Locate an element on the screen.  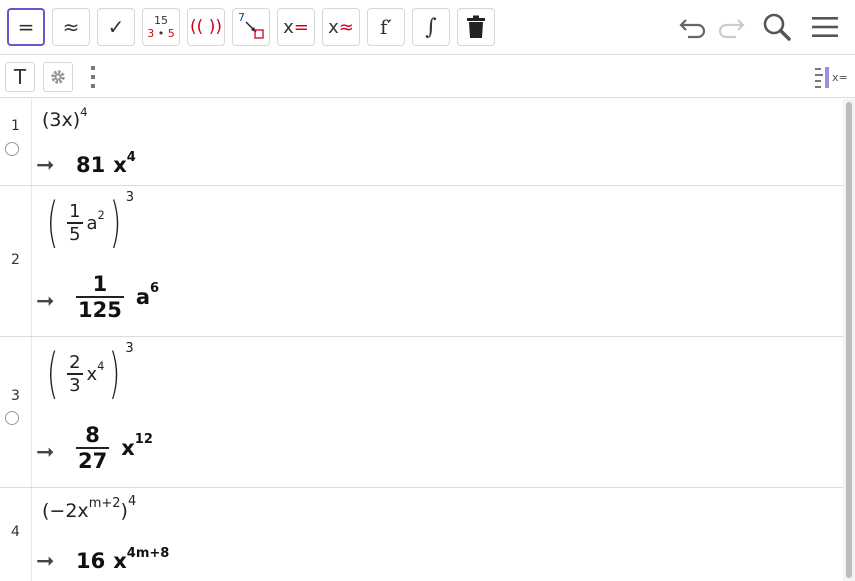
factor-product: 3 • 5 is located at coordinates (161, 33).